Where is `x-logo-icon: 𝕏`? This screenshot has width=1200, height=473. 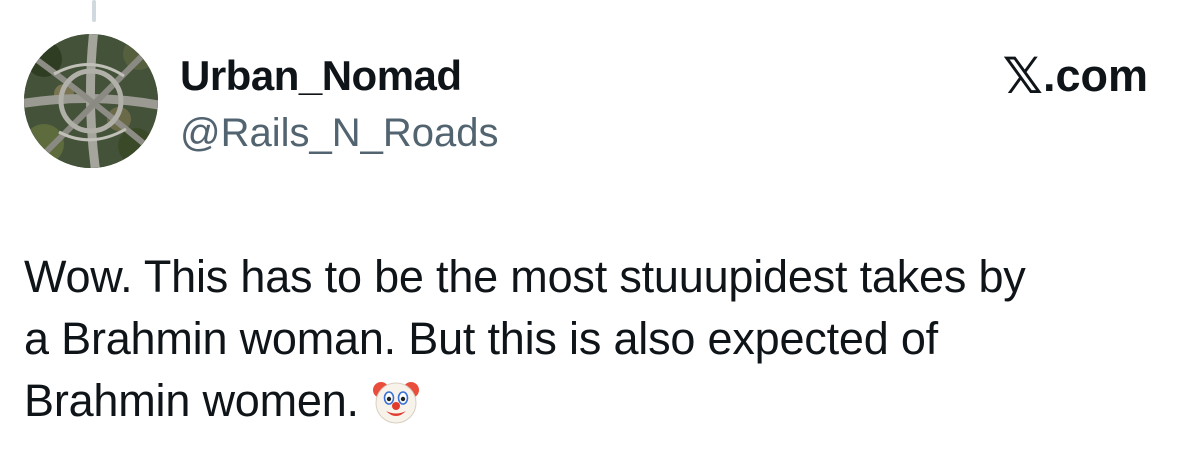
x-logo-icon: 𝕏 is located at coordinates (1022, 76).